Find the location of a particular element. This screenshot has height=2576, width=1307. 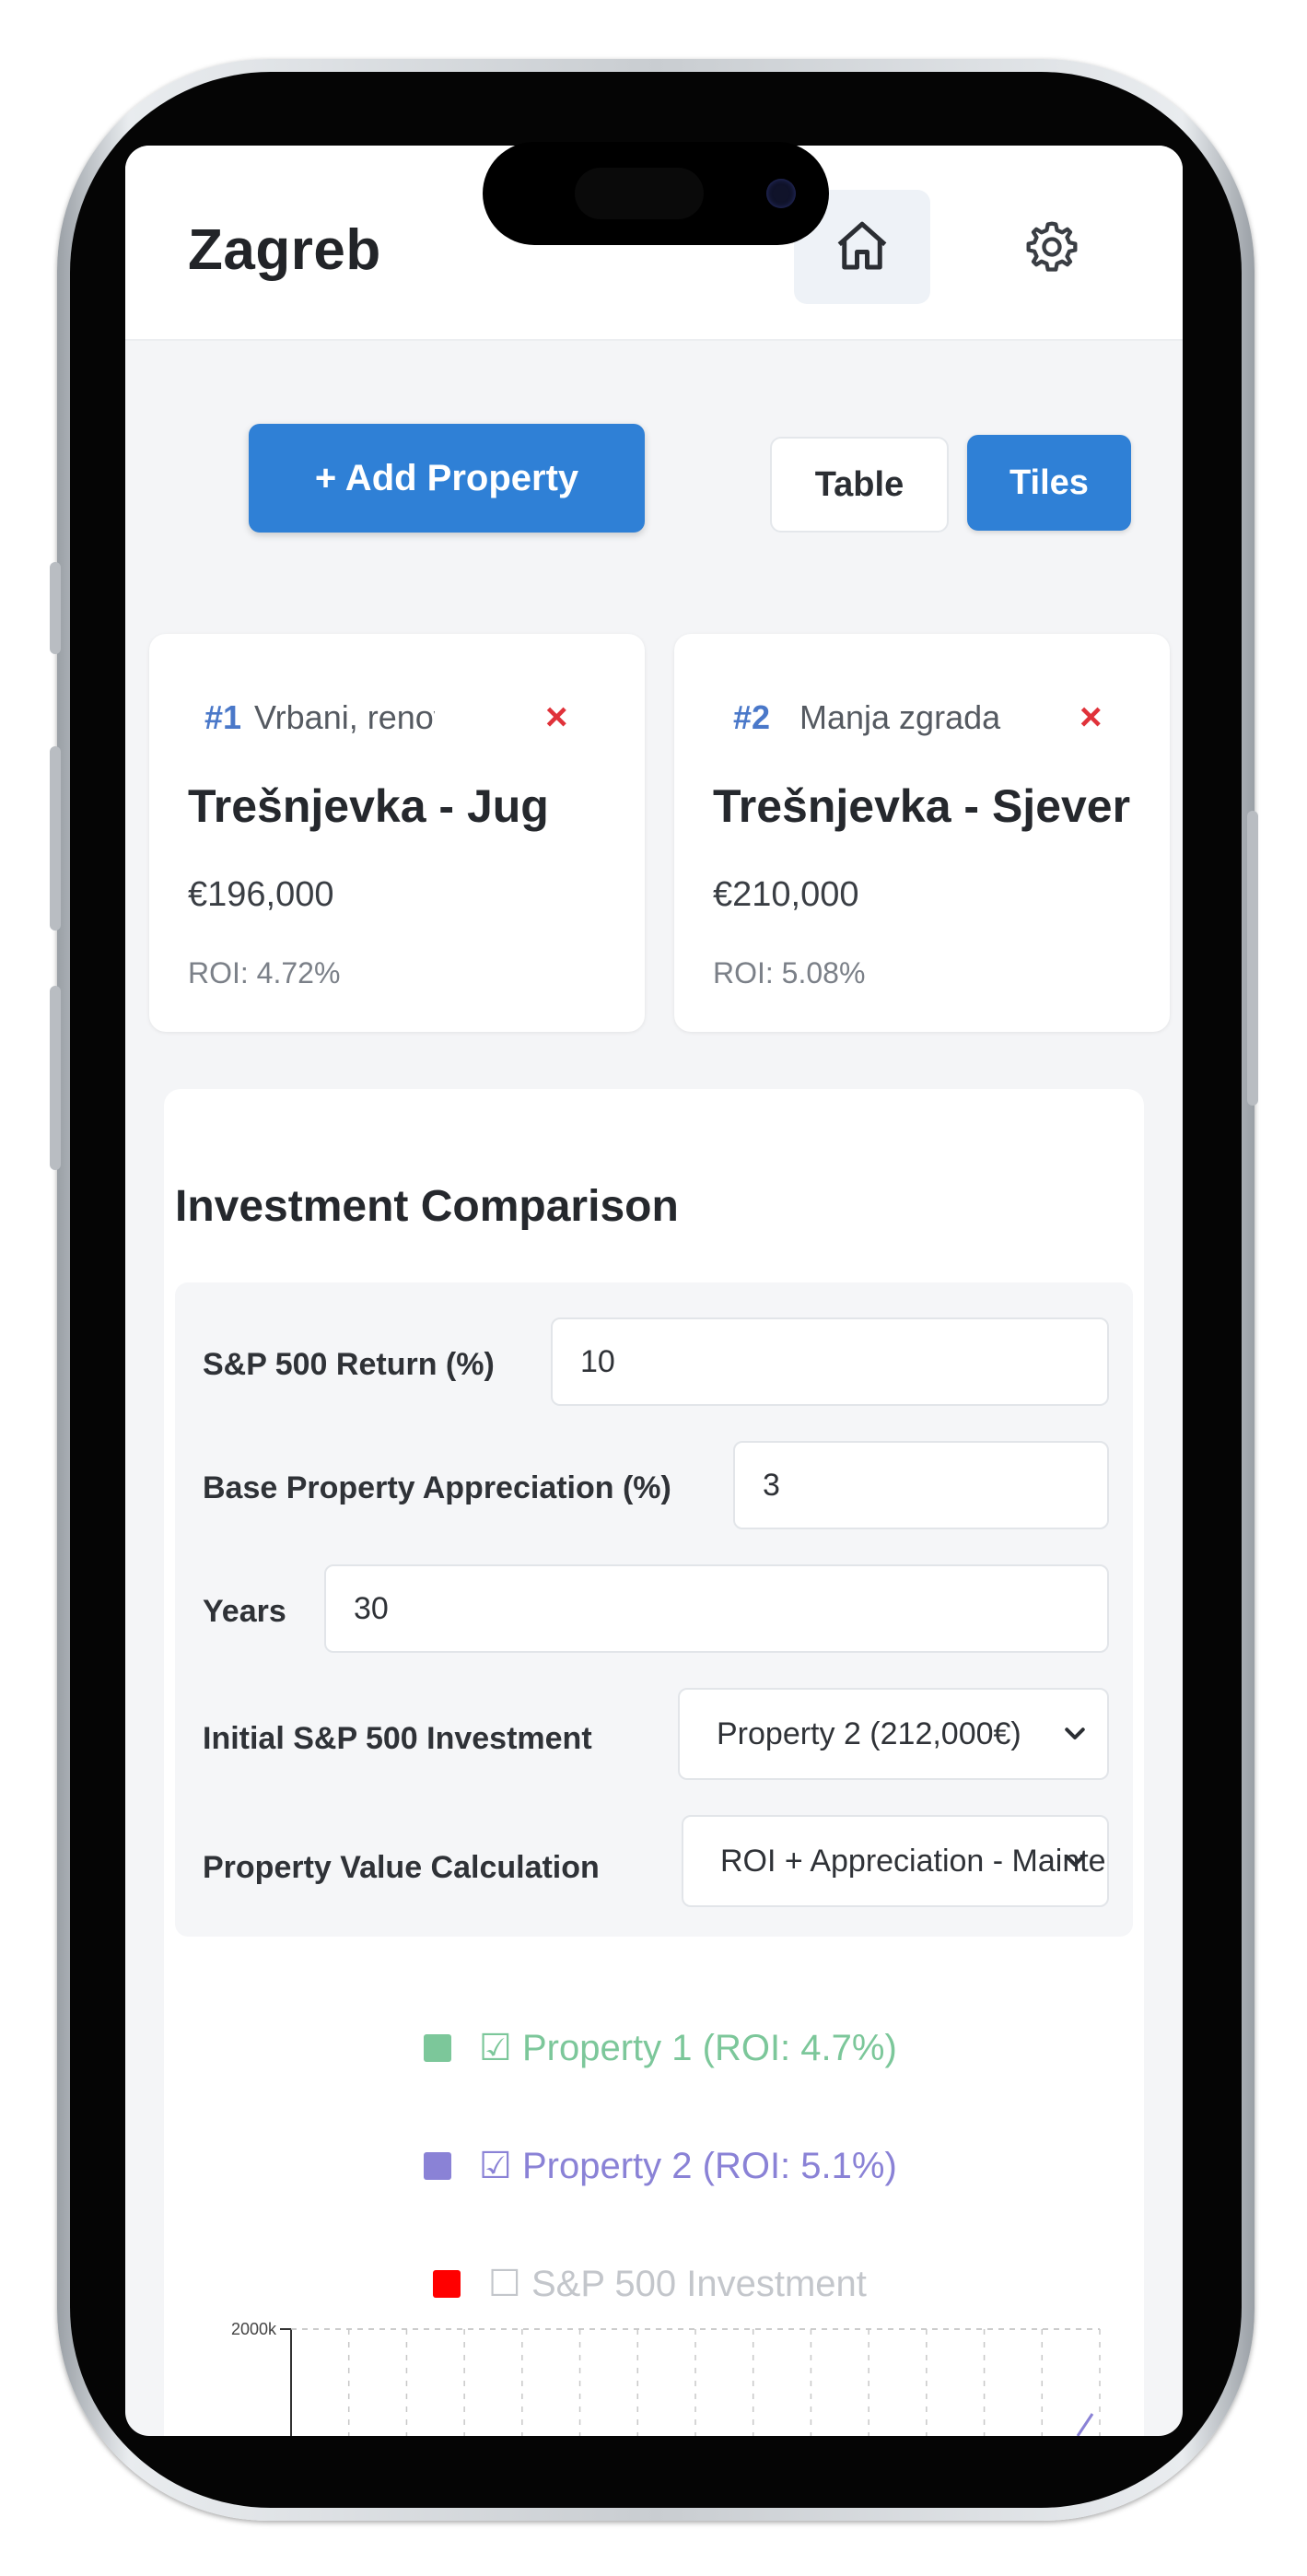

view-table-button: Table is located at coordinates (860, 485).